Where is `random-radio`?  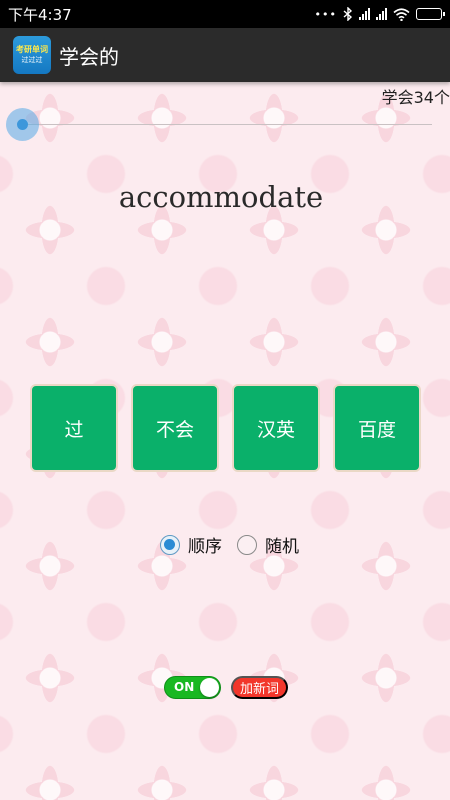 random-radio is located at coordinates (247, 544).